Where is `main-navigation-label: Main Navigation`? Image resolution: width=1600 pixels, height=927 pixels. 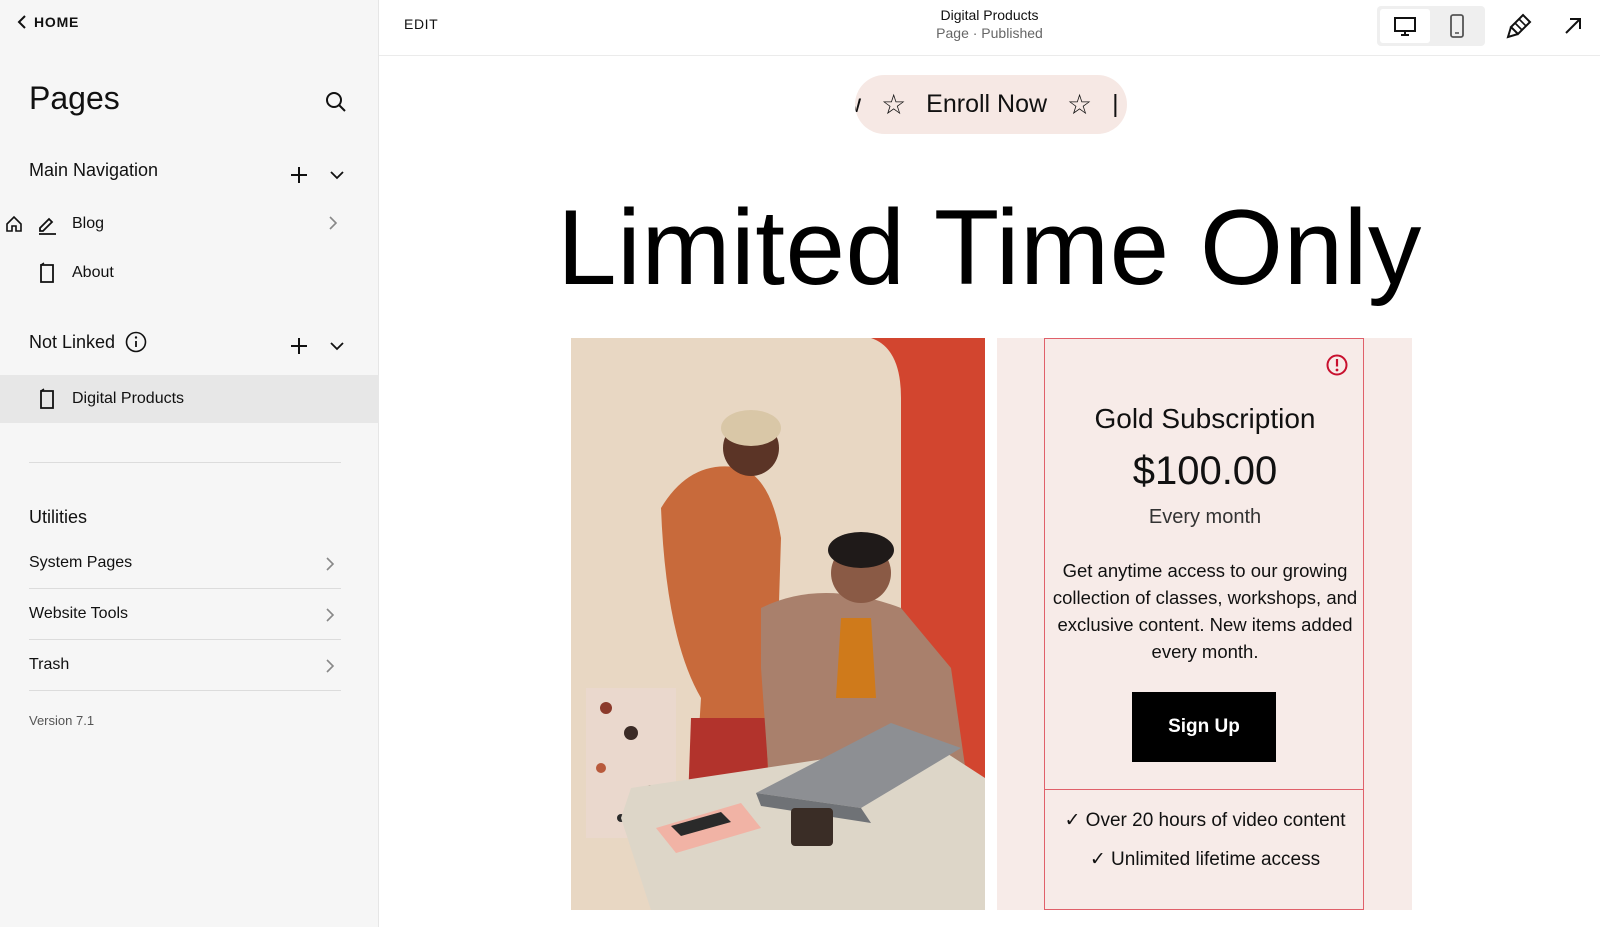 main-navigation-label: Main Navigation is located at coordinates (94, 170).